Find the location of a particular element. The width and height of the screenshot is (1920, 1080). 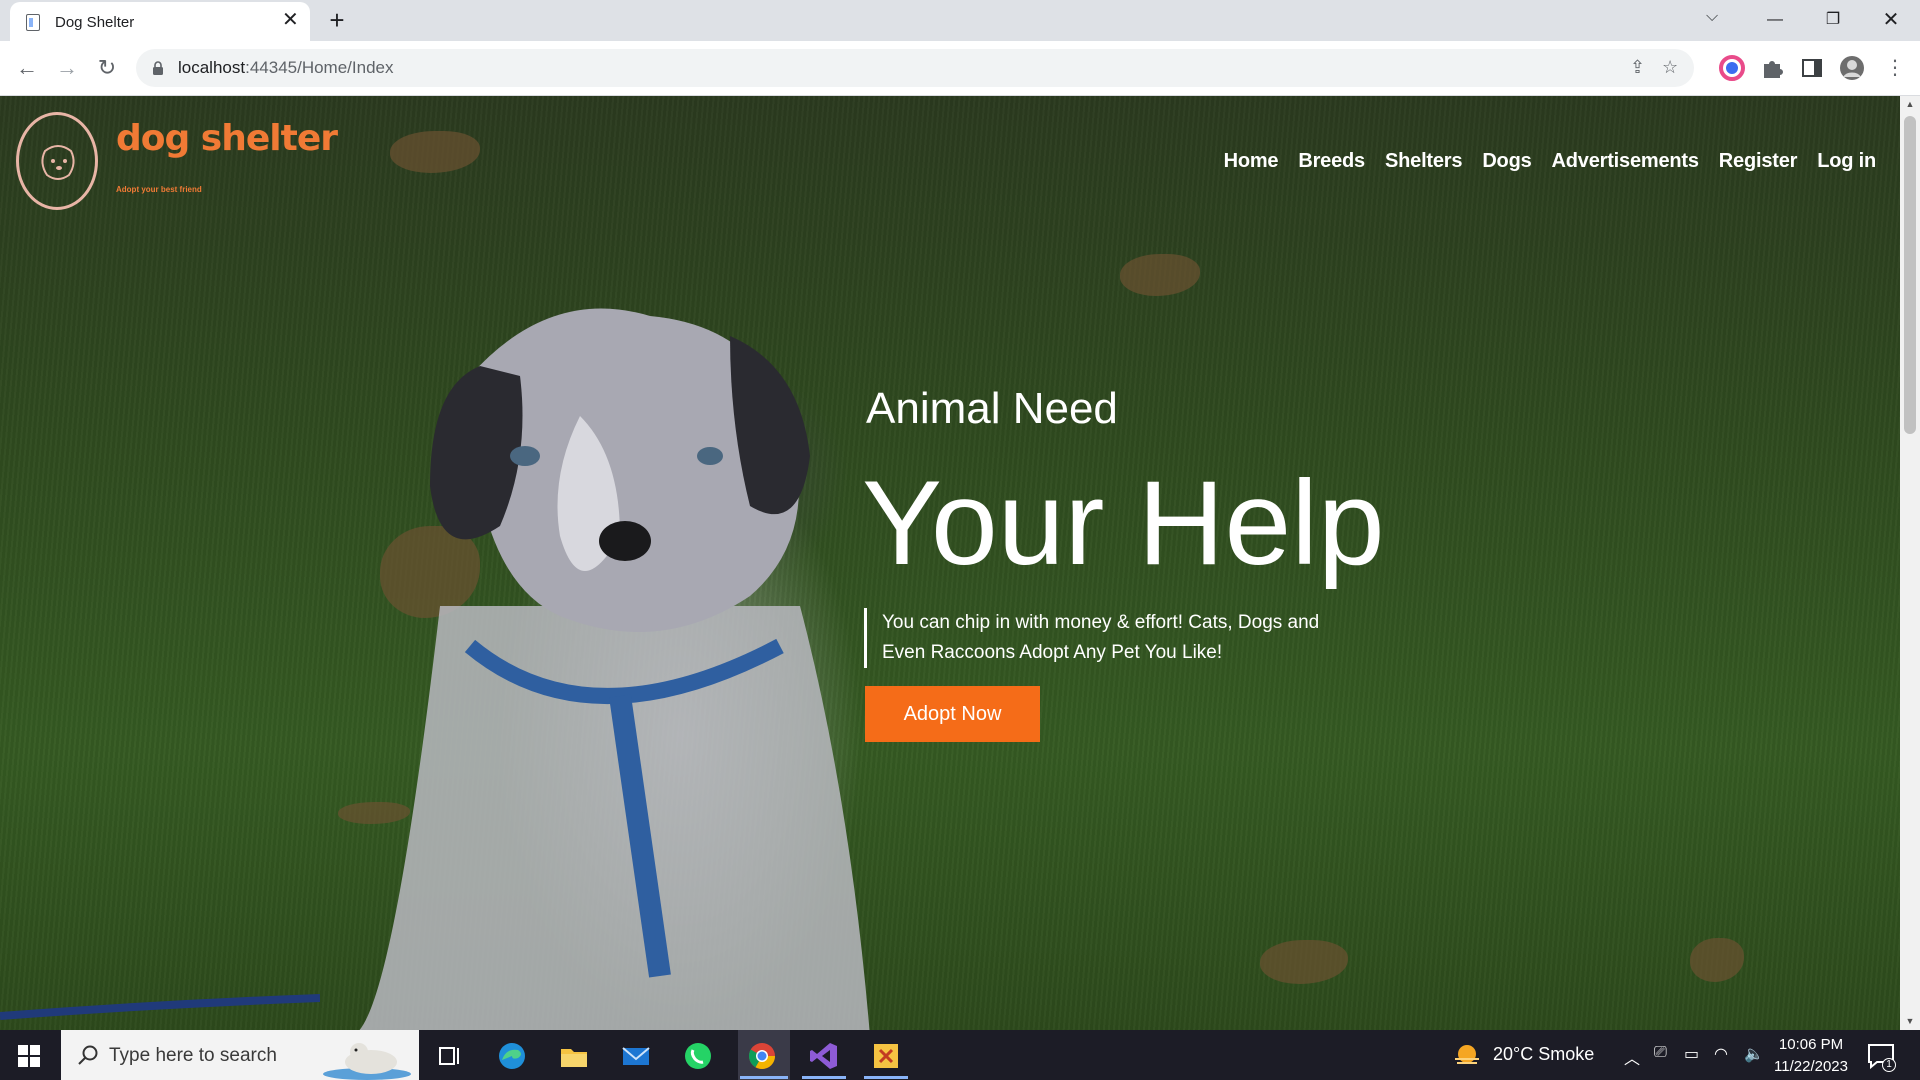

url-text: localhost:44345/Home/Index is located at coordinates (286, 68).